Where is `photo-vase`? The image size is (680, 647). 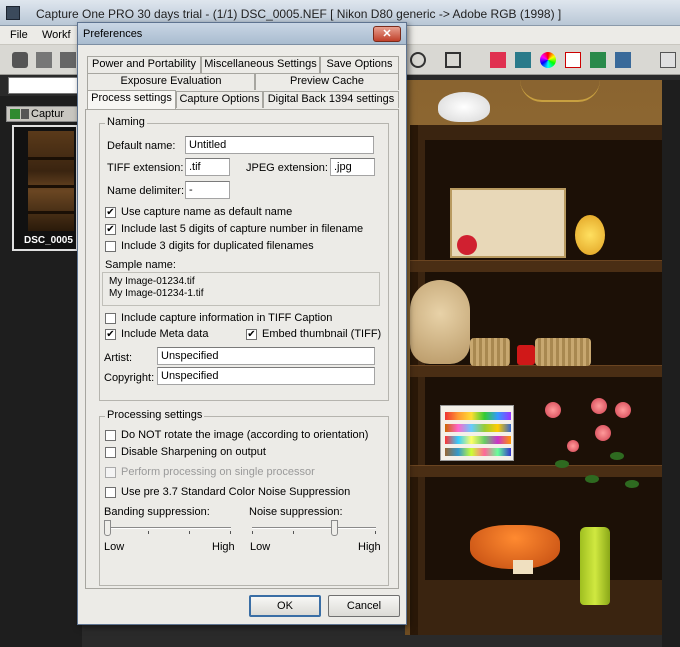
photo-vase is located at coordinates (595, 566).